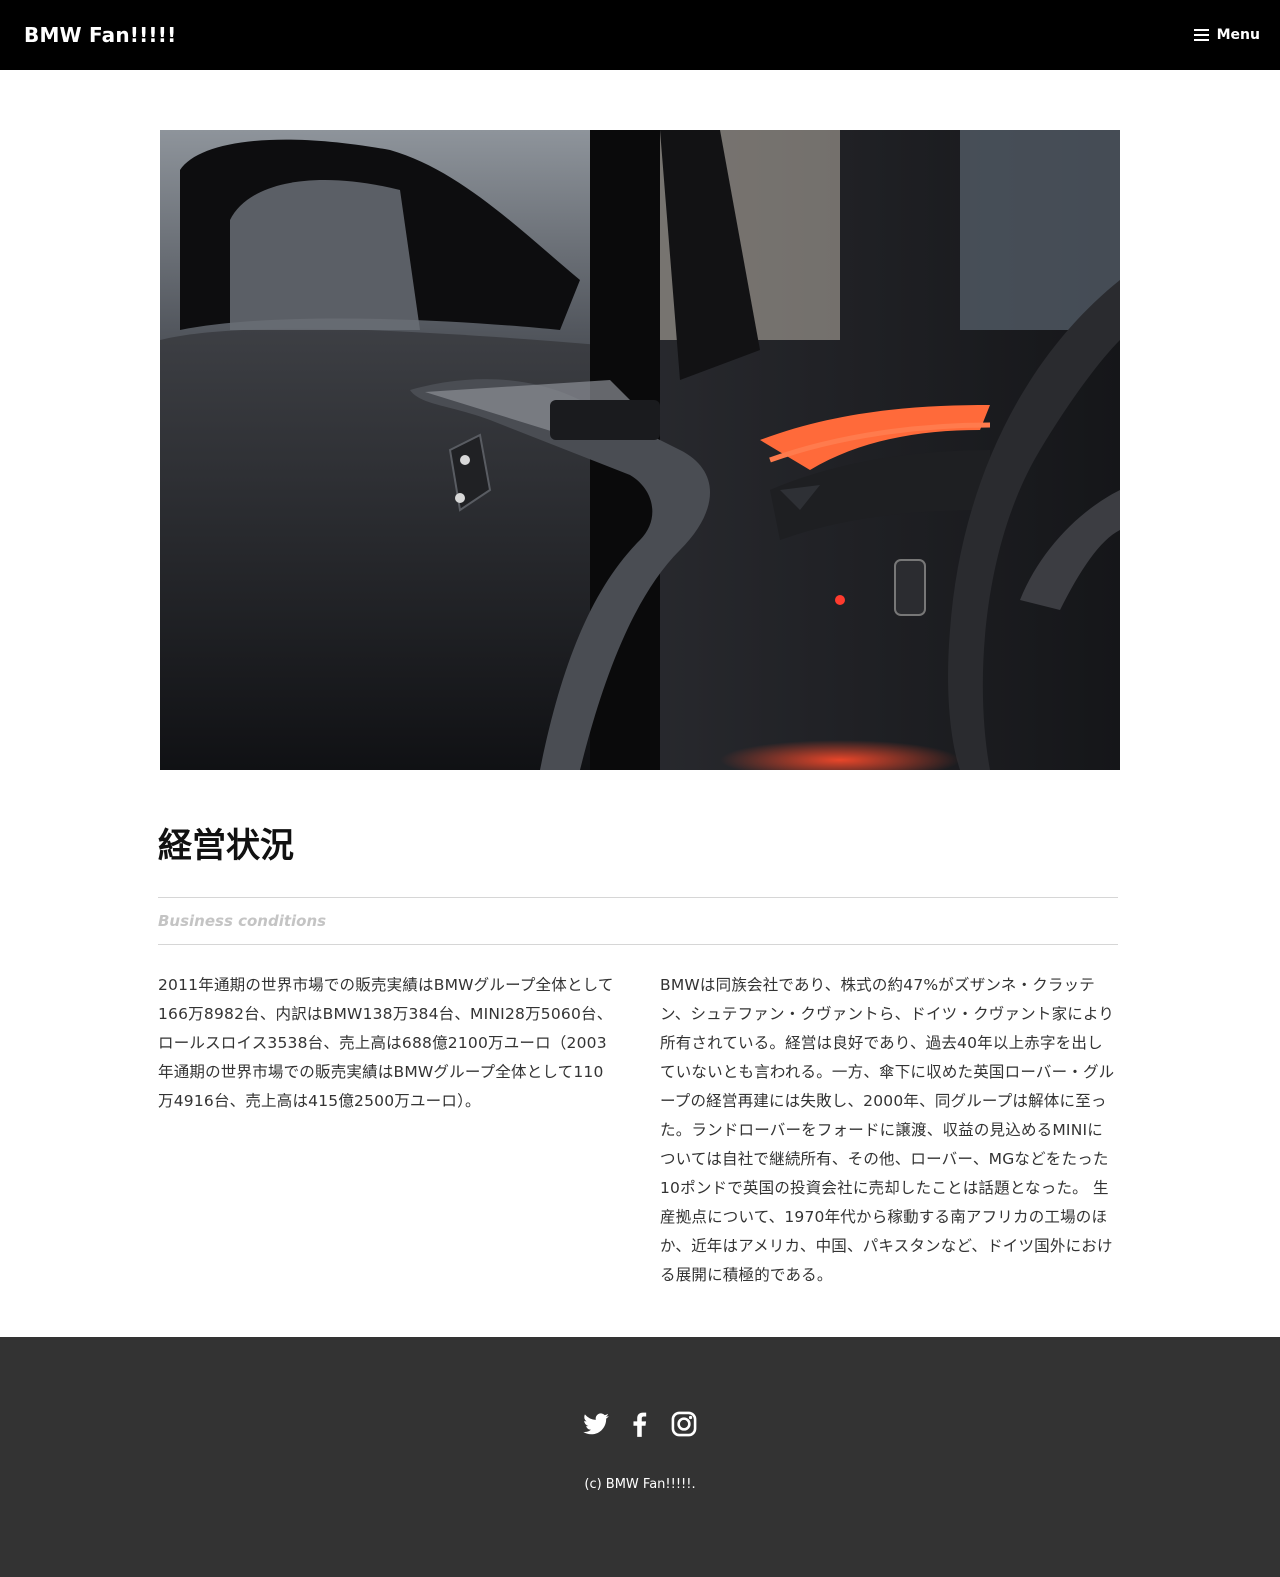  Describe the element at coordinates (640, 35) in the screenshot. I see `site-header: BMW Fan!!!!! Menu` at that location.